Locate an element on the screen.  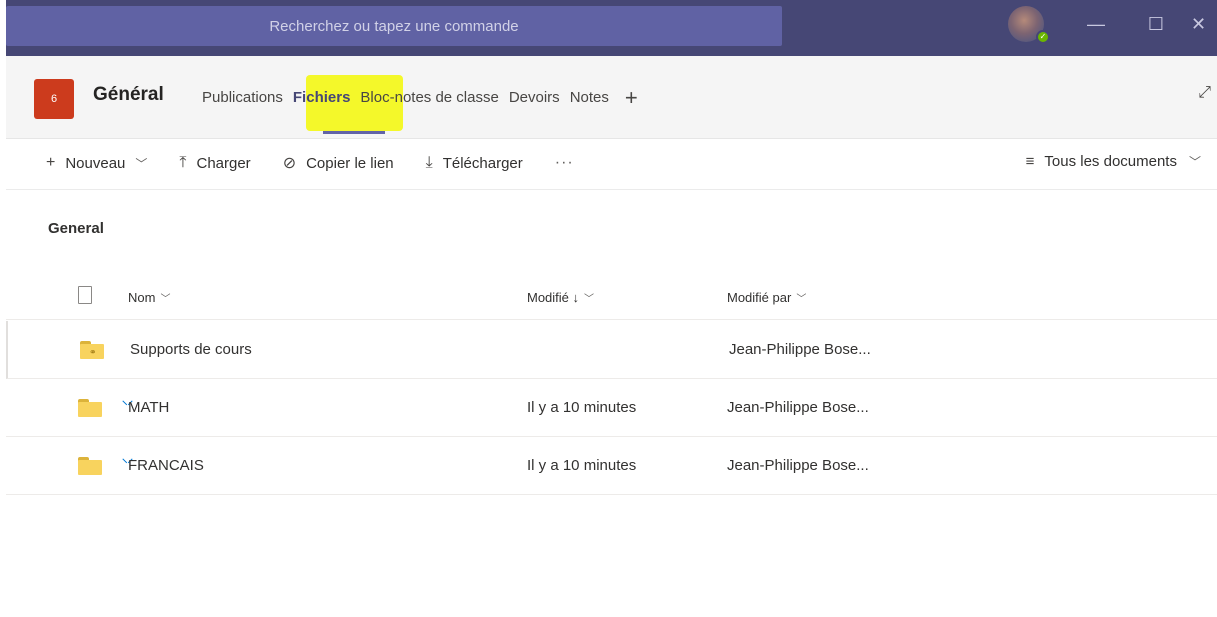
upload-label: Charger is located at coordinates (223, 163).